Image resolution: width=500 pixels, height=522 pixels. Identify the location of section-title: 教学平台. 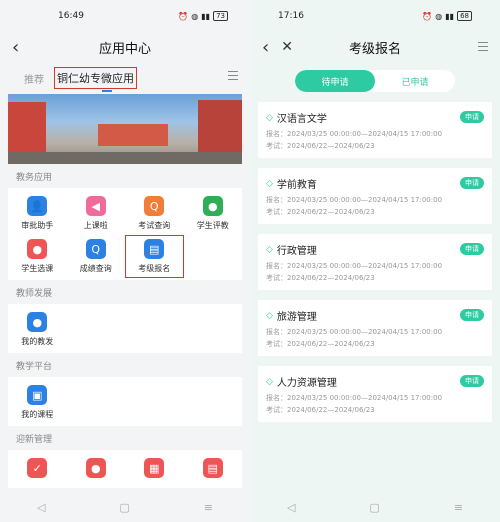
(125, 365).